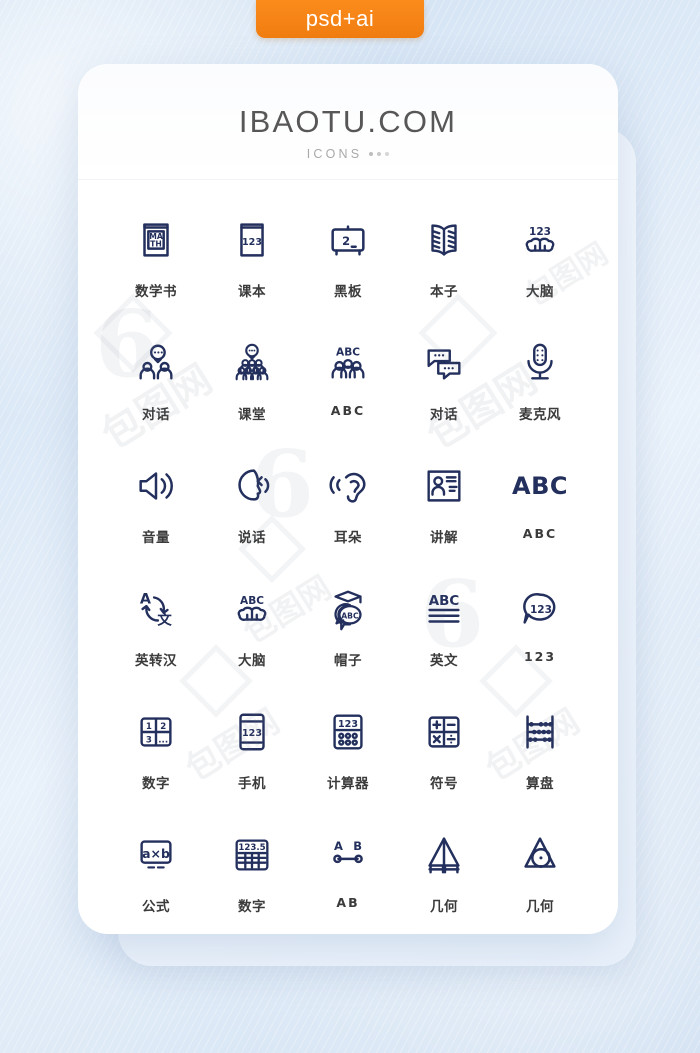 This screenshot has height=1053, width=700. What do you see at coordinates (252, 747) in the screenshot?
I see `icon-cell: 123 手机` at bounding box center [252, 747].